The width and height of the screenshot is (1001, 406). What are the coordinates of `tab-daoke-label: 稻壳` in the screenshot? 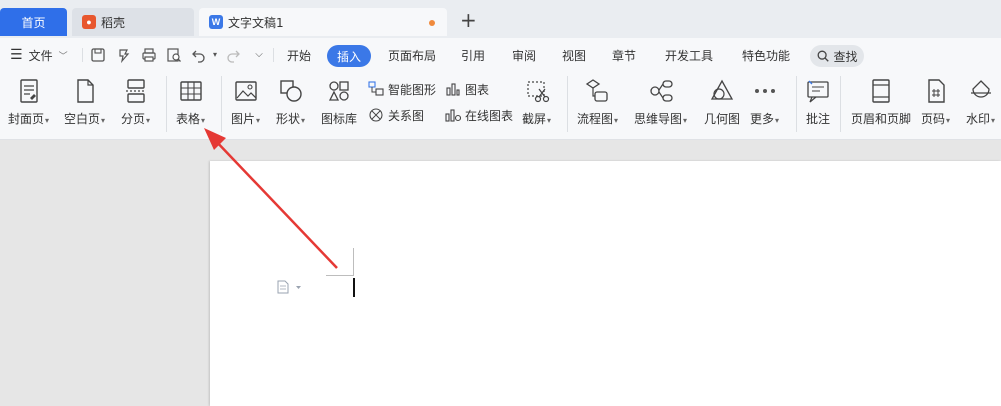 It's located at (113, 22).